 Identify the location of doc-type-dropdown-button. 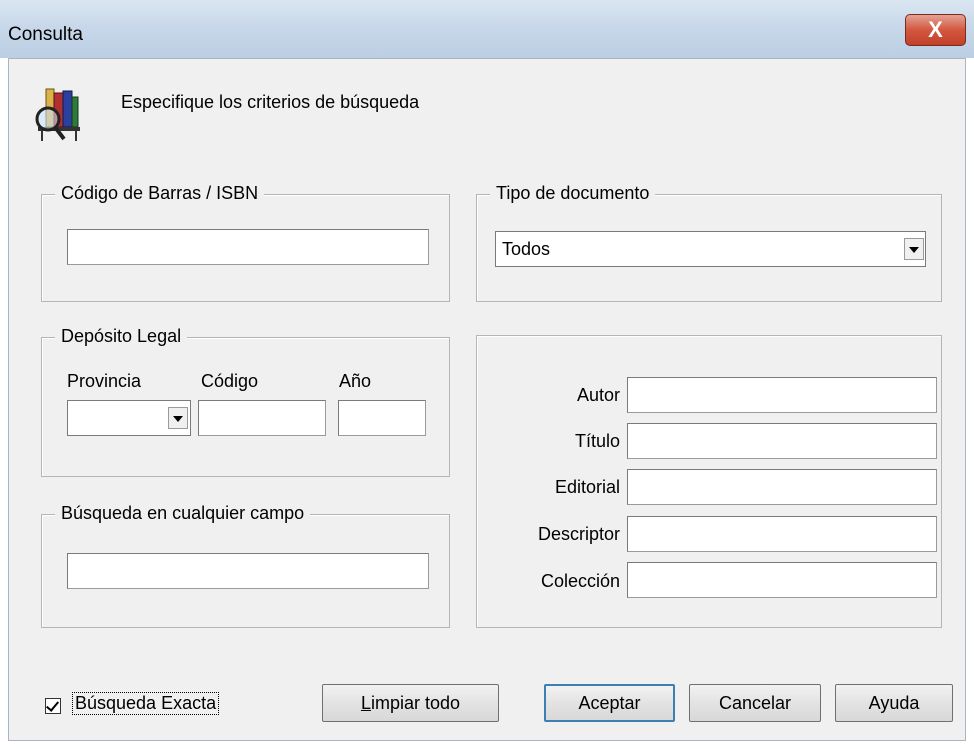
(914, 249).